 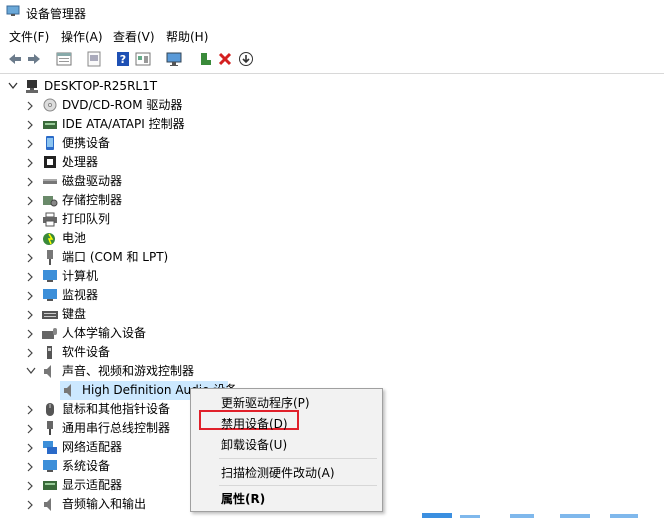 What do you see at coordinates (150, 238) in the screenshot?
I see `tree-item-battery: 电池` at bounding box center [150, 238].